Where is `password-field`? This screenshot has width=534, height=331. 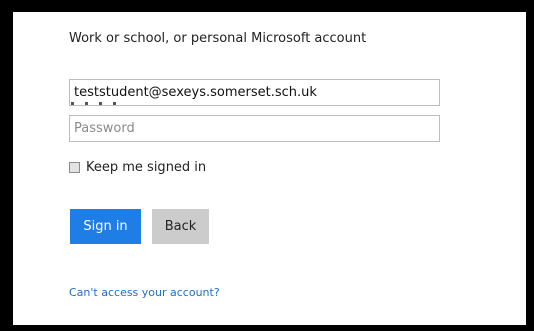
password-field is located at coordinates (254, 128).